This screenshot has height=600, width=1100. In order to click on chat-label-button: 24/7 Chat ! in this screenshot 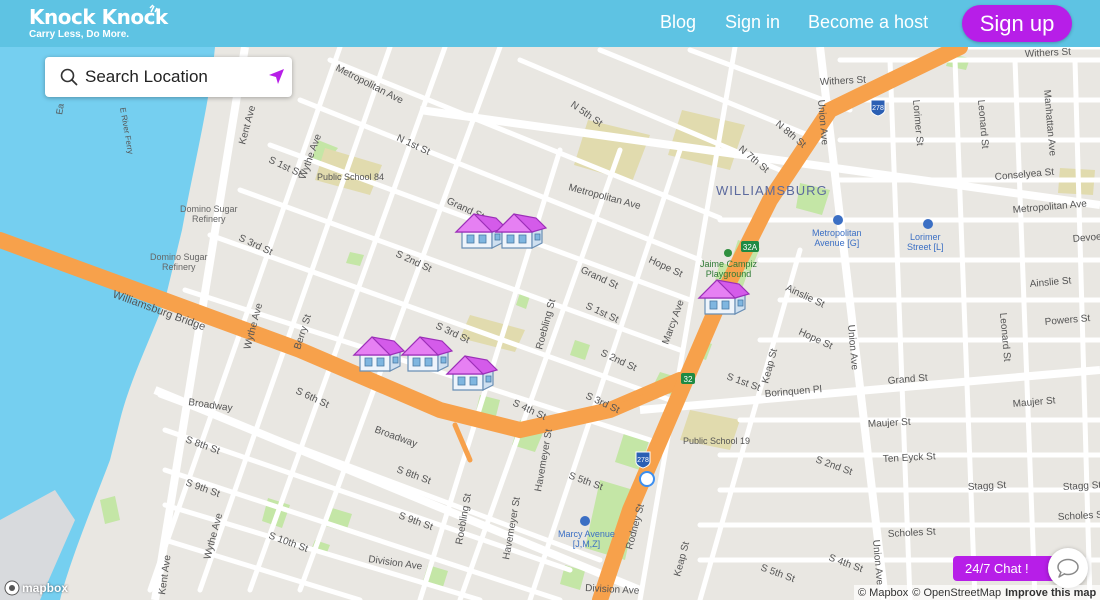, I will do `click(1008, 568)`.